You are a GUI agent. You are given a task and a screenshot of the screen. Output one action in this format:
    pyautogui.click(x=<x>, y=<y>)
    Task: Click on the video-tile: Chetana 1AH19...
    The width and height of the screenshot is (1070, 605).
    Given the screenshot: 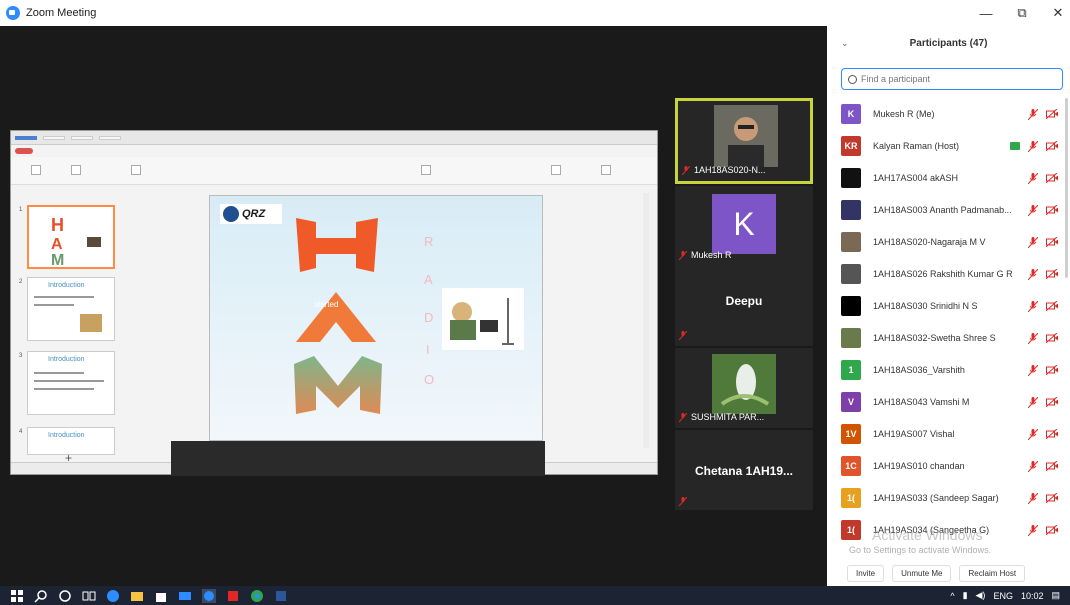 What is the action you would take?
    pyautogui.click(x=744, y=470)
    